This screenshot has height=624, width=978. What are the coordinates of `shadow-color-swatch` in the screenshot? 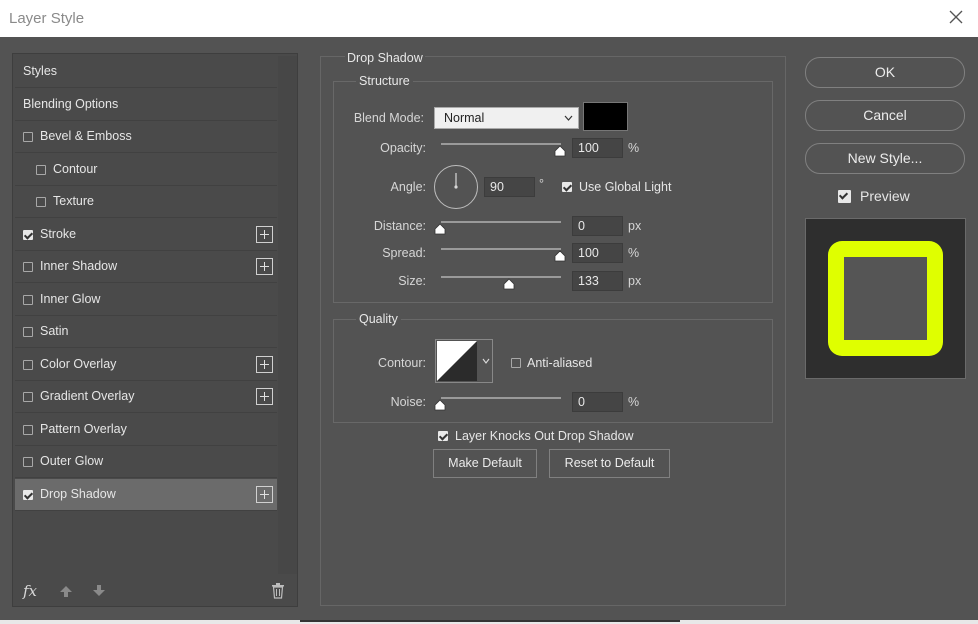 It's located at (605, 116).